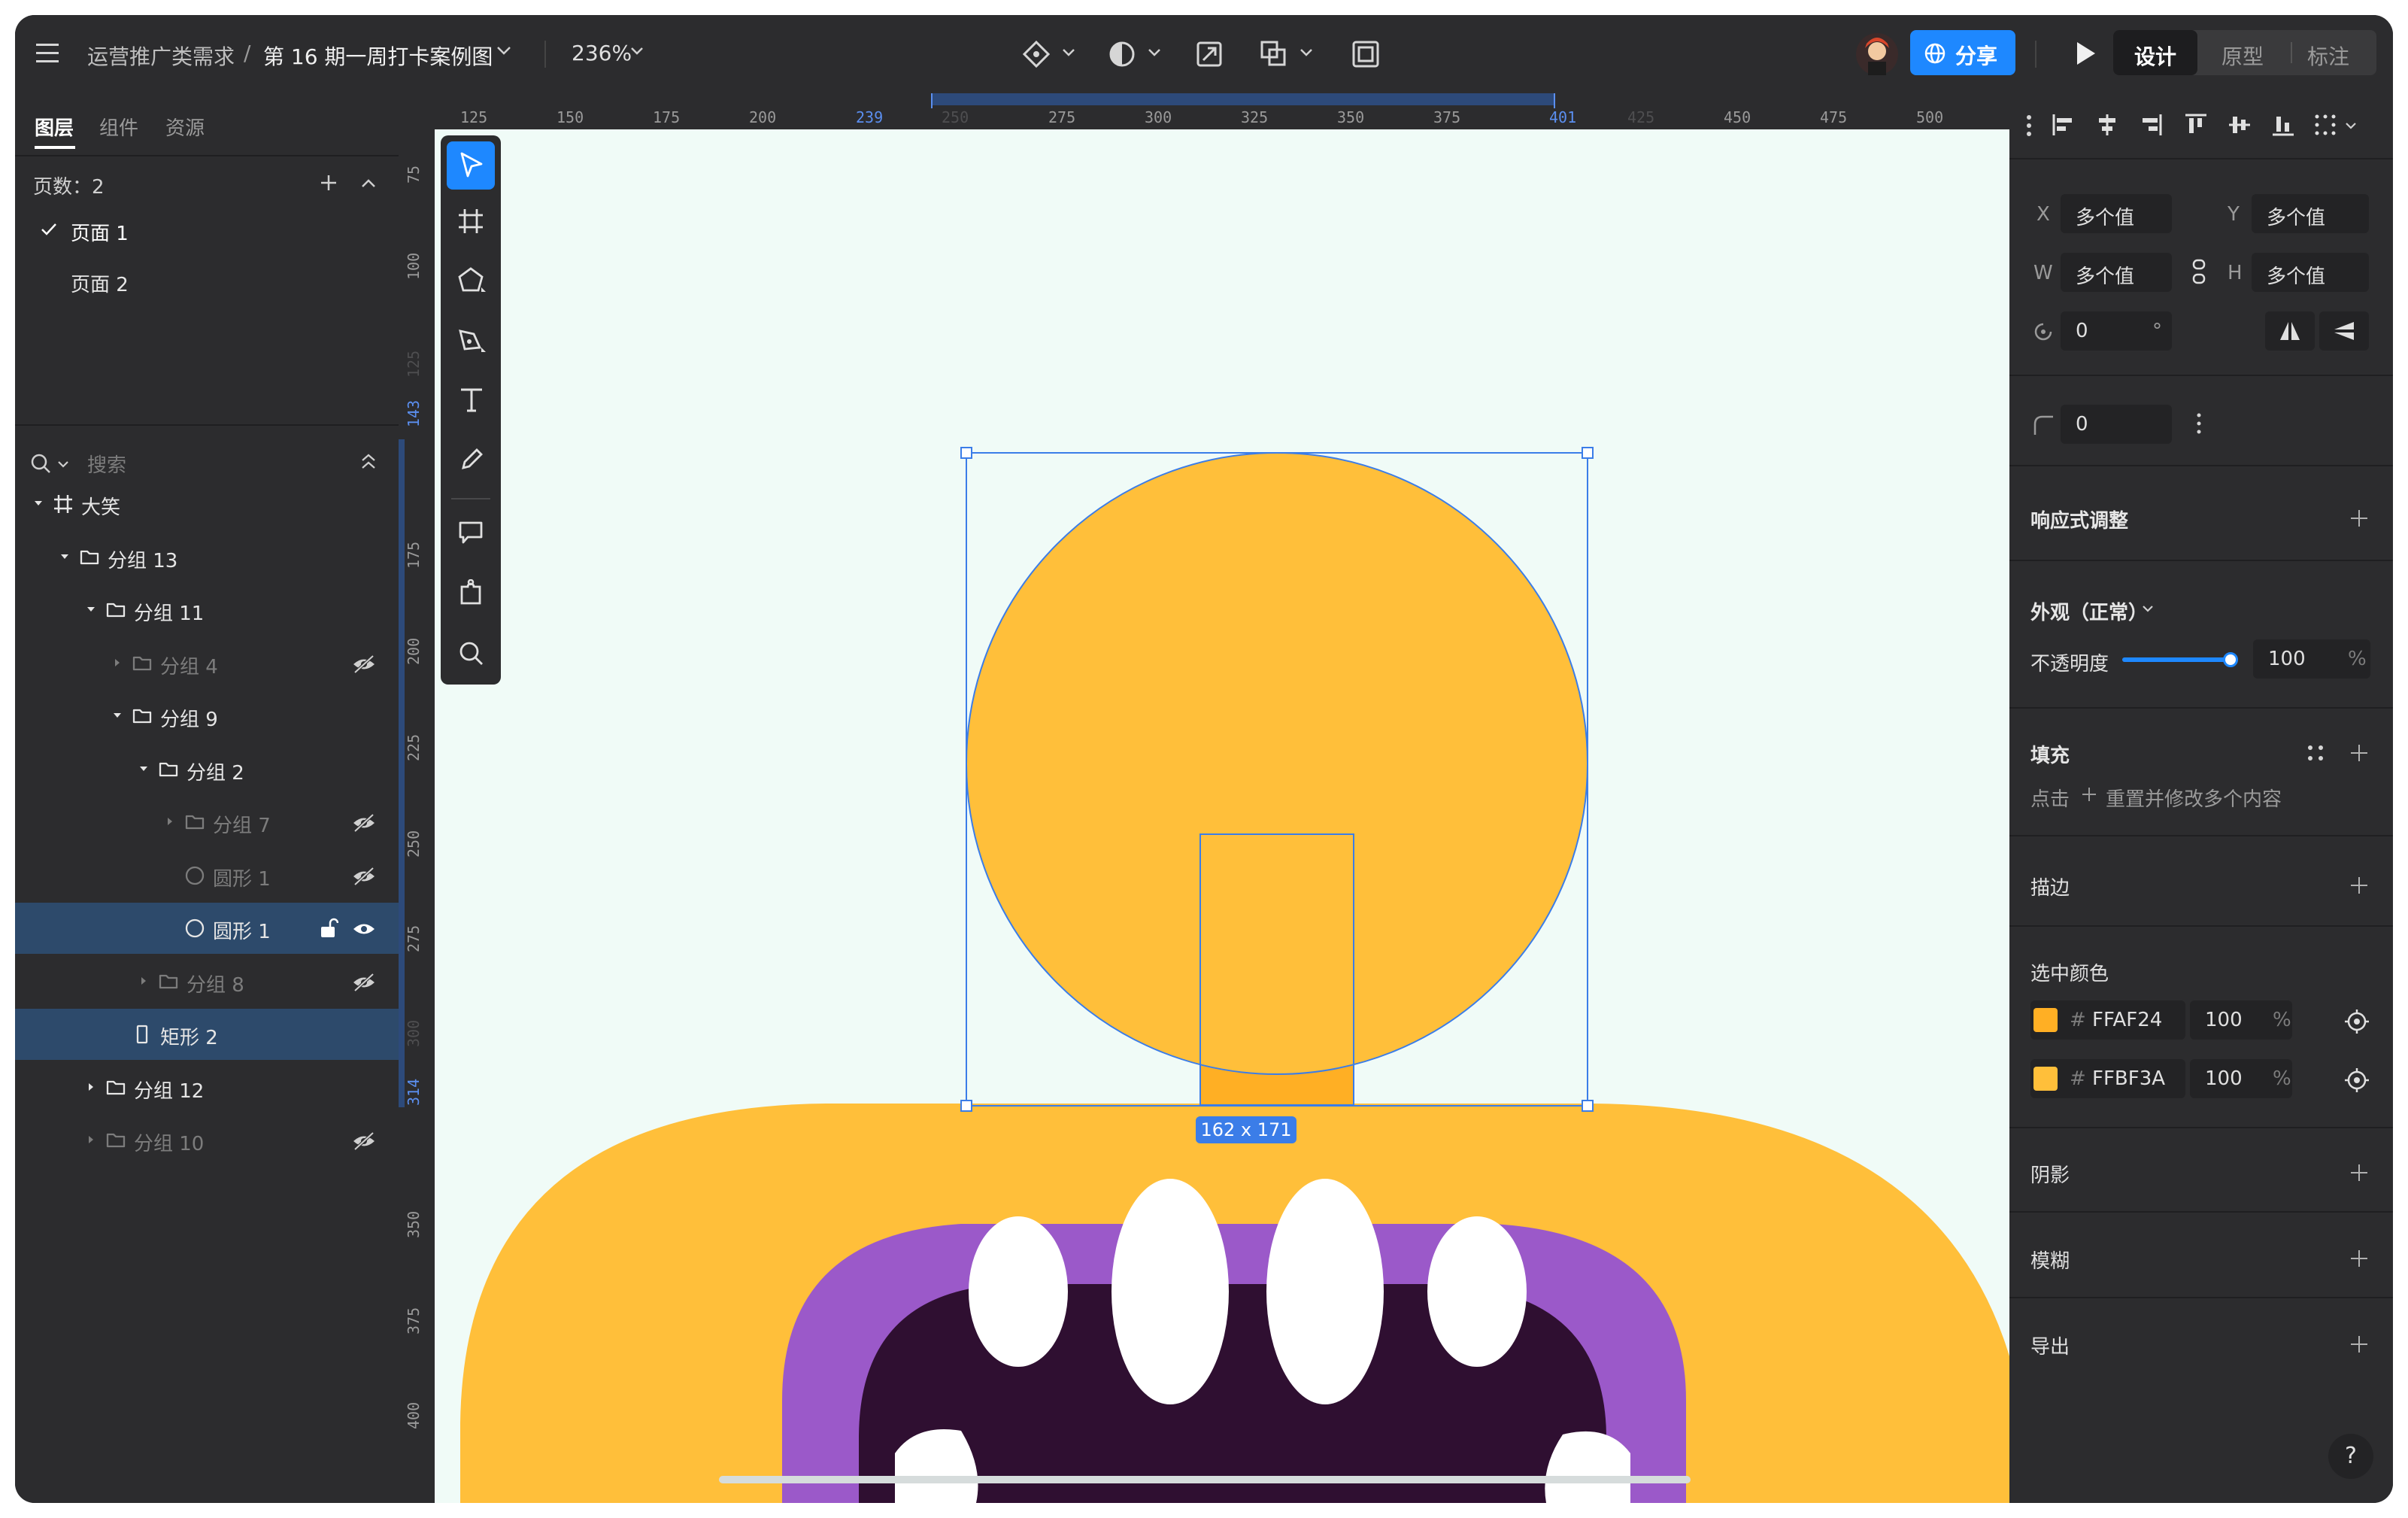  What do you see at coordinates (2357, 1021) in the screenshot?
I see `target-icon` at bounding box center [2357, 1021].